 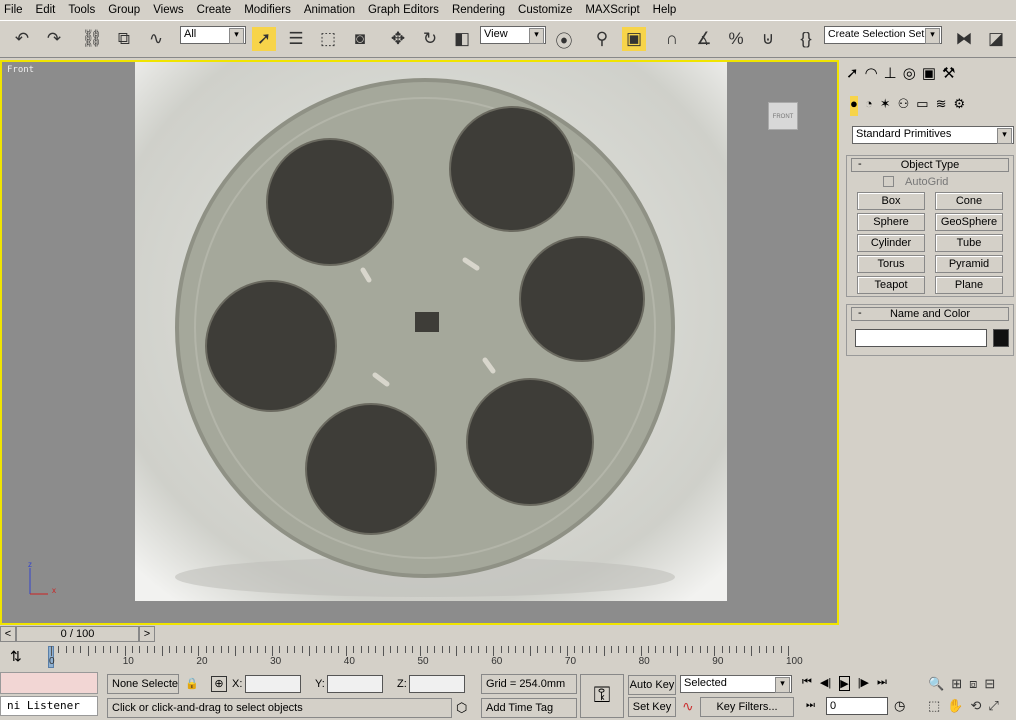 I want to click on redo-icon: ↷, so click(x=54, y=39).